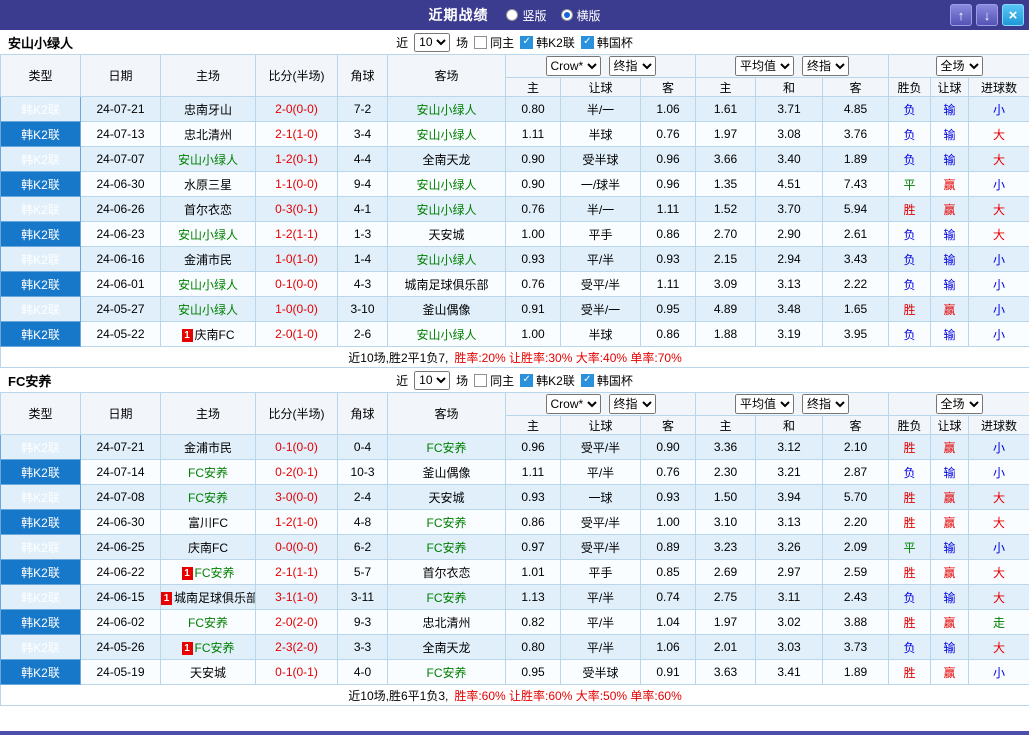  Describe the element at coordinates (1013, 15) in the screenshot. I see `close-button: ×` at that location.